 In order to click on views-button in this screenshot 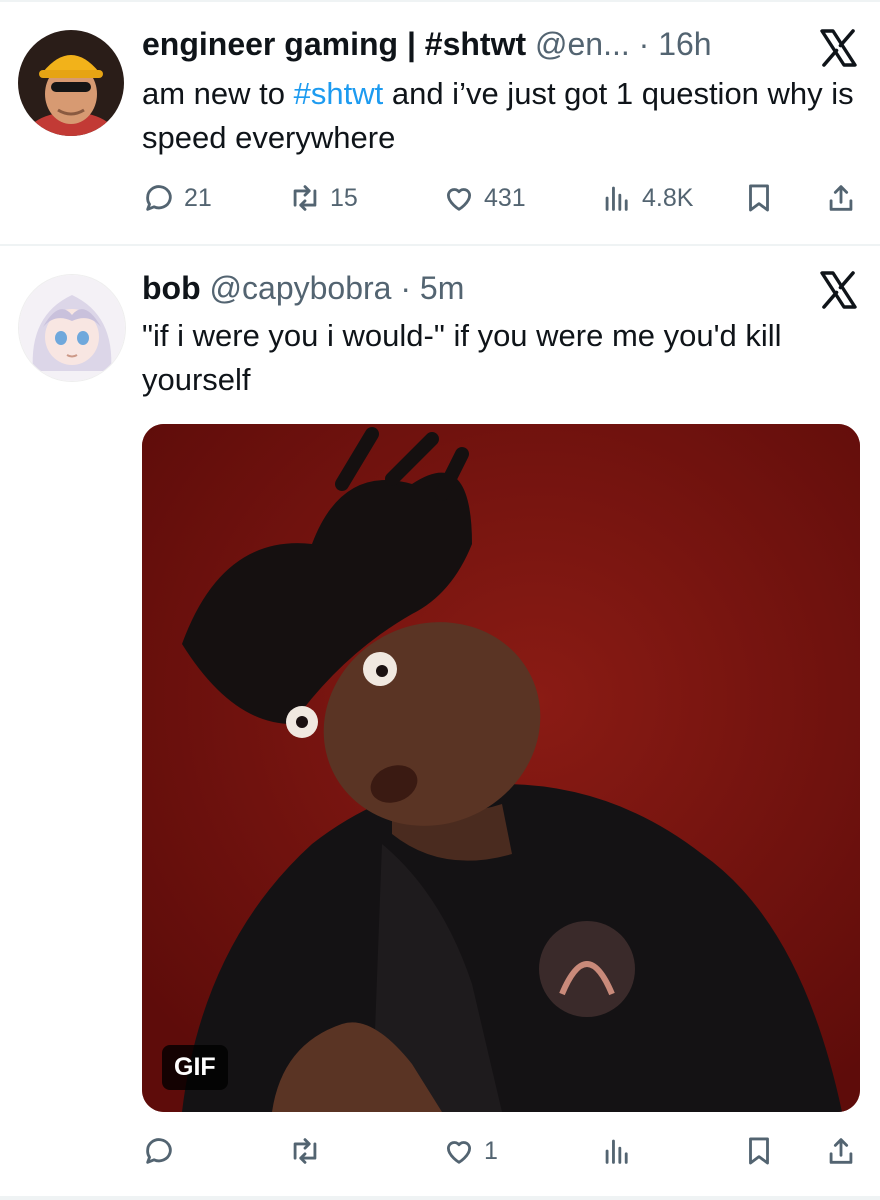, I will do `click(617, 1151)`.